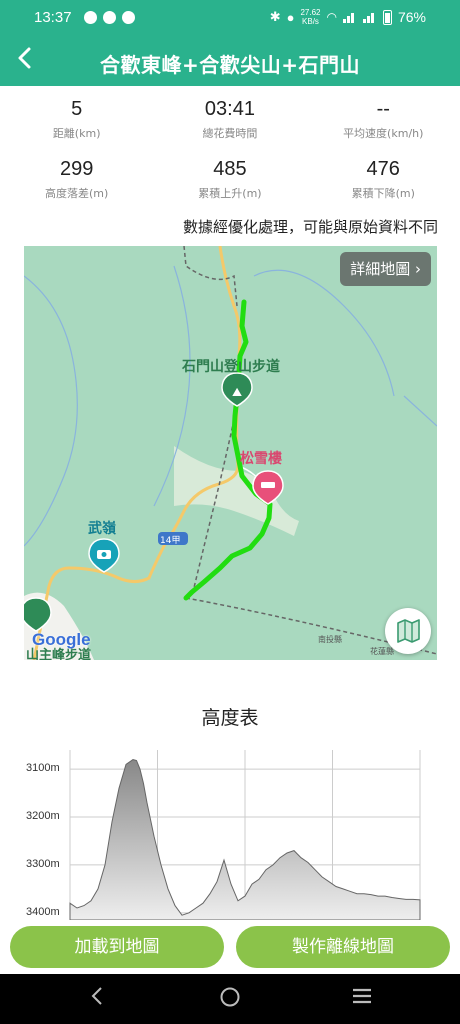  Describe the element at coordinates (102, 529) in the screenshot. I see `map-label-wuling: 武嶺` at that location.